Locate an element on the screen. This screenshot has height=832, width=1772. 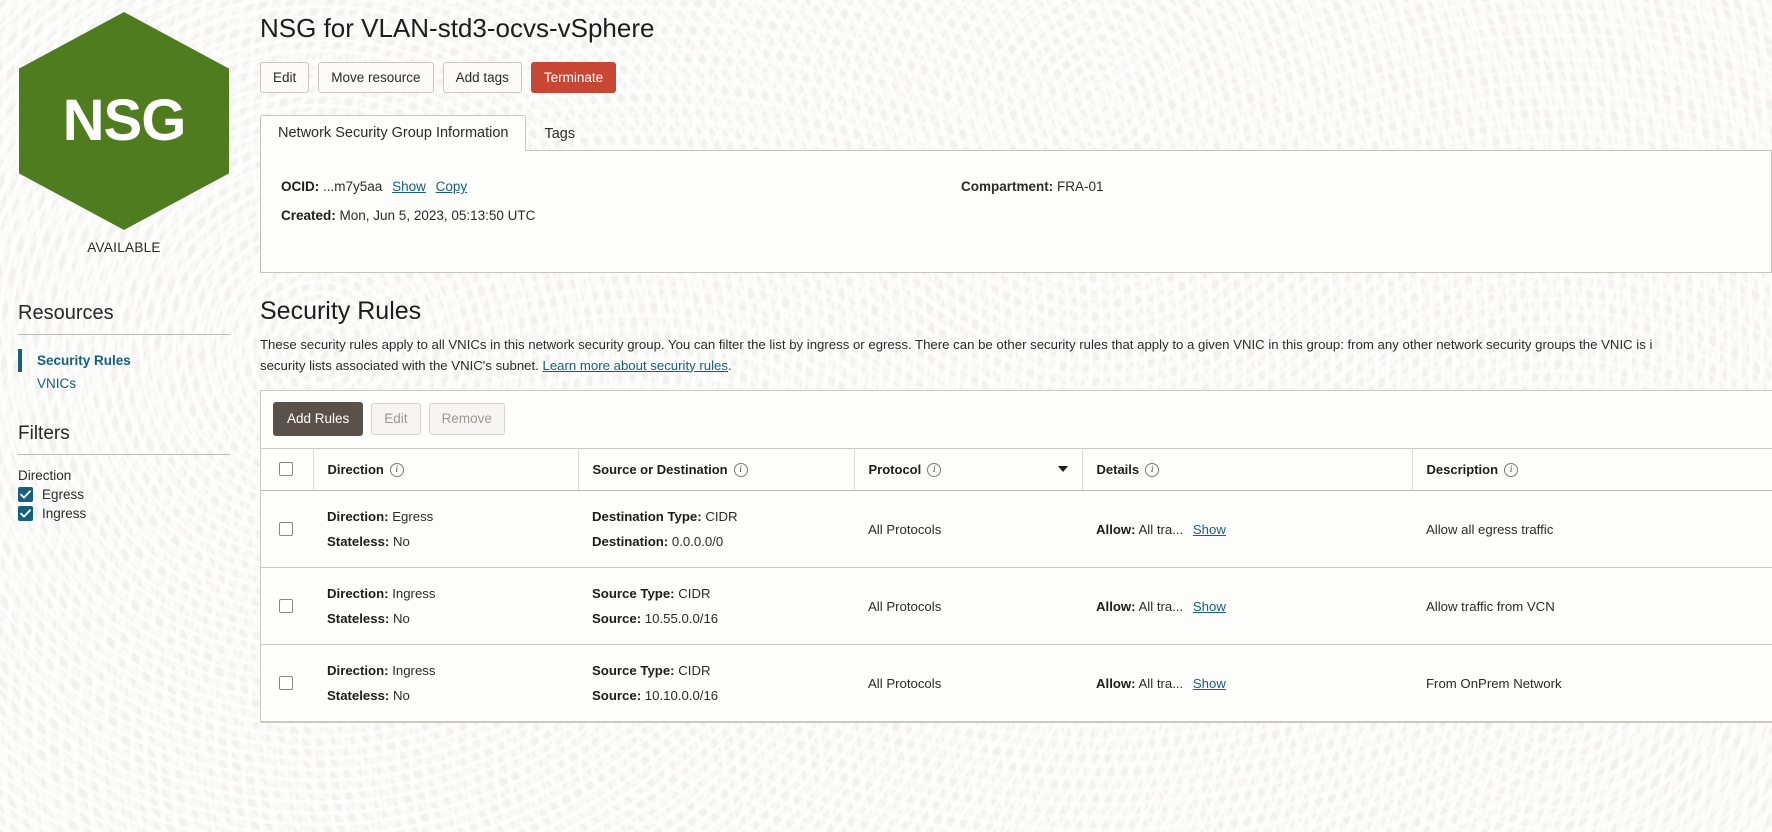
created-label: Created: is located at coordinates (308, 216).